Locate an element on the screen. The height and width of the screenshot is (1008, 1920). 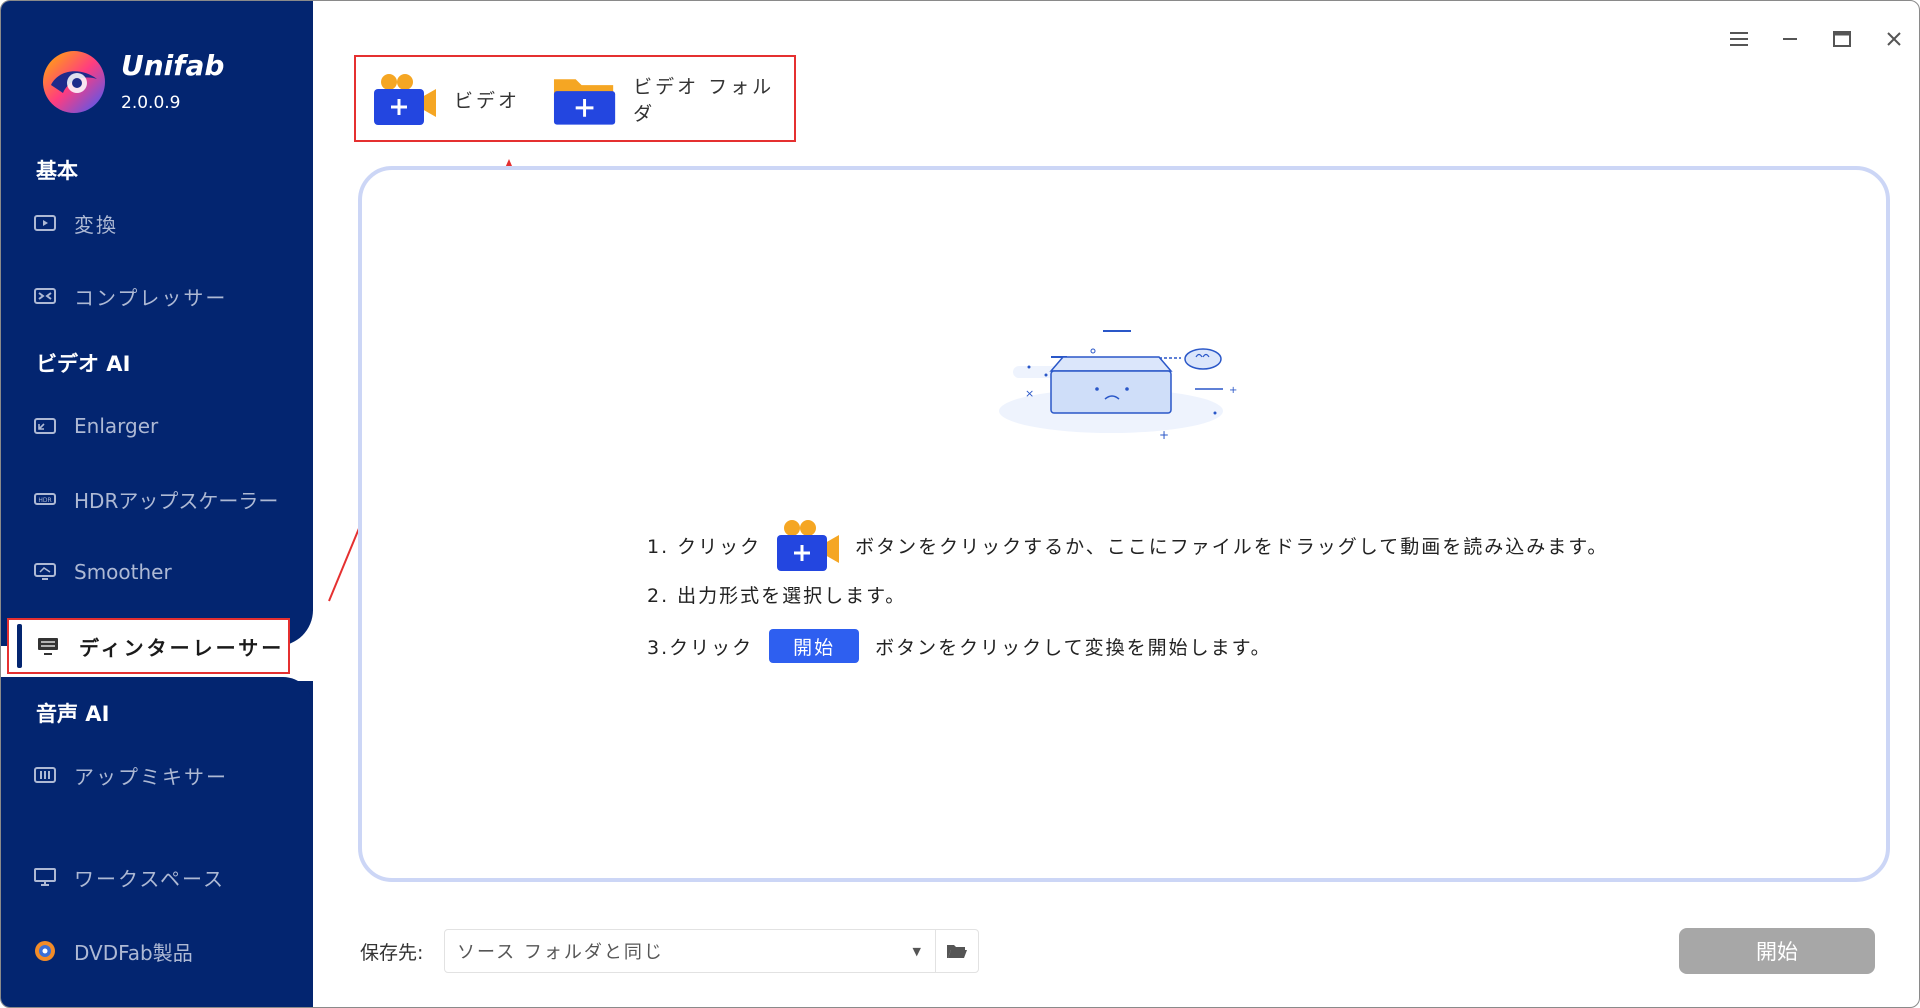
add-source-toolbar: ビデオ ビデオ フォルダ is located at coordinates (575, 98).